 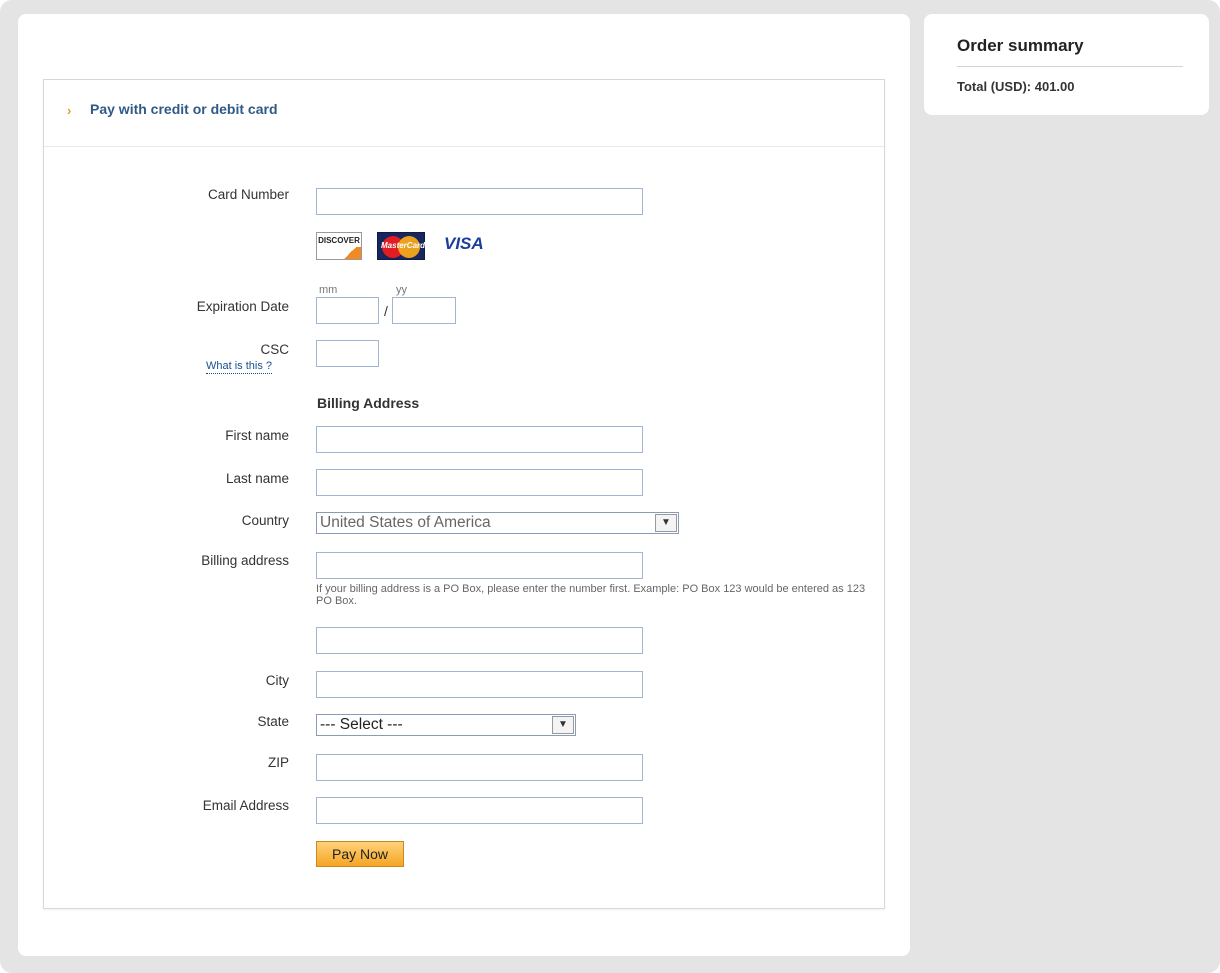 I want to click on zip-input, so click(x=479, y=767).